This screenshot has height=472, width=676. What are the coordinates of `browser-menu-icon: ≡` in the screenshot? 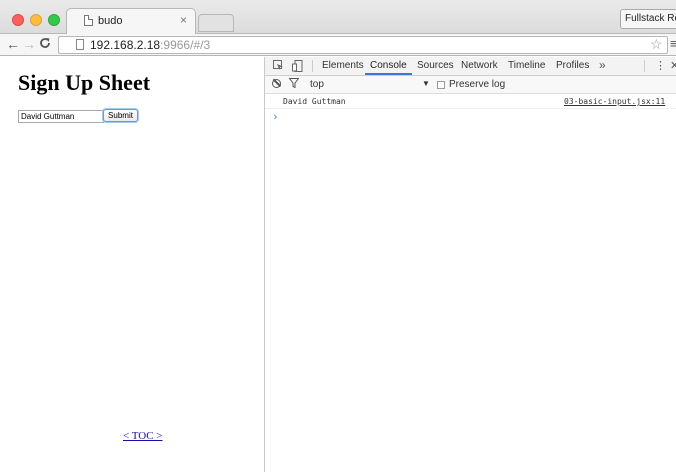 It's located at (673, 43).